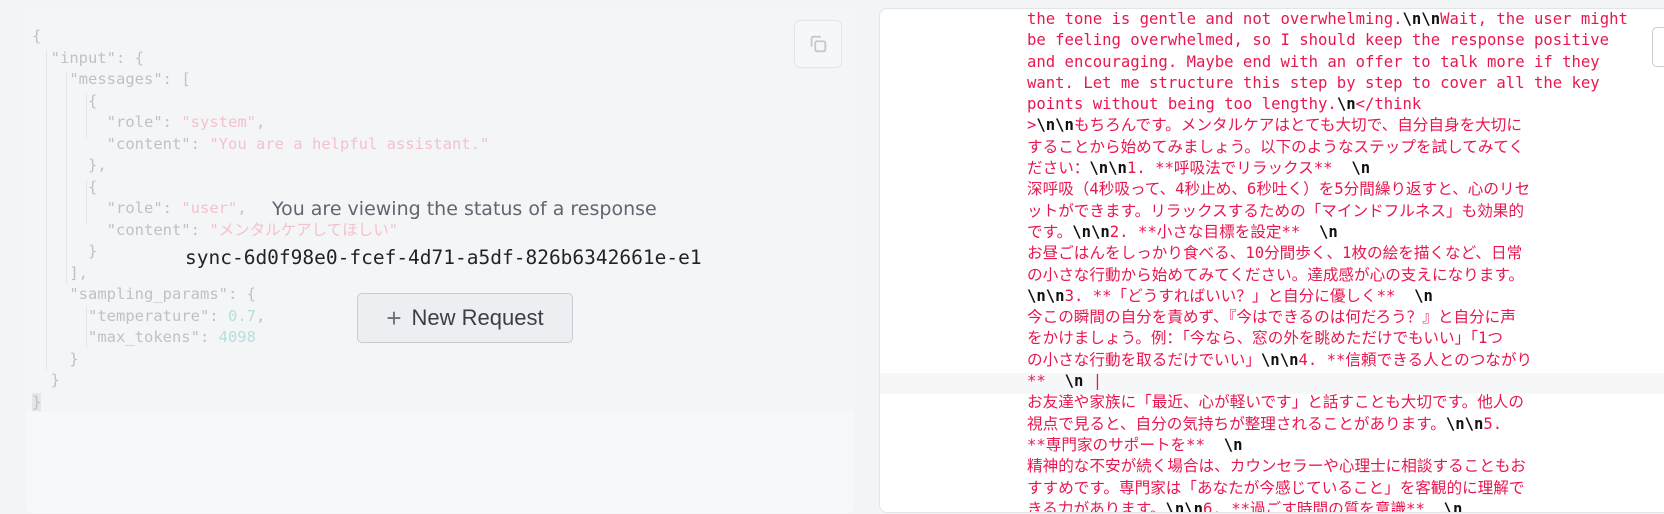 Image resolution: width=1664 pixels, height=514 pixels. I want to click on response-line: 今この瞬間の自分を責めず、『今はできるのは何だろう？』と自分に声, so click(1345, 317).